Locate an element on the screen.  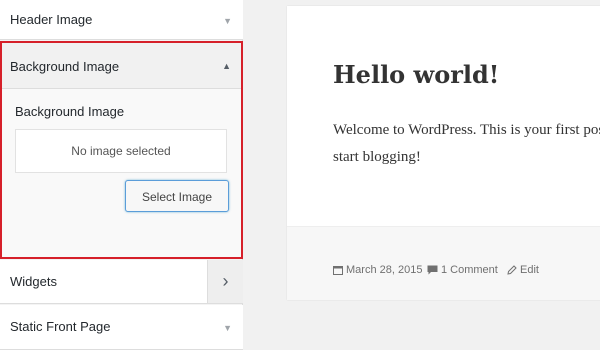
select-image-button: Select Image is located at coordinates (177, 196).